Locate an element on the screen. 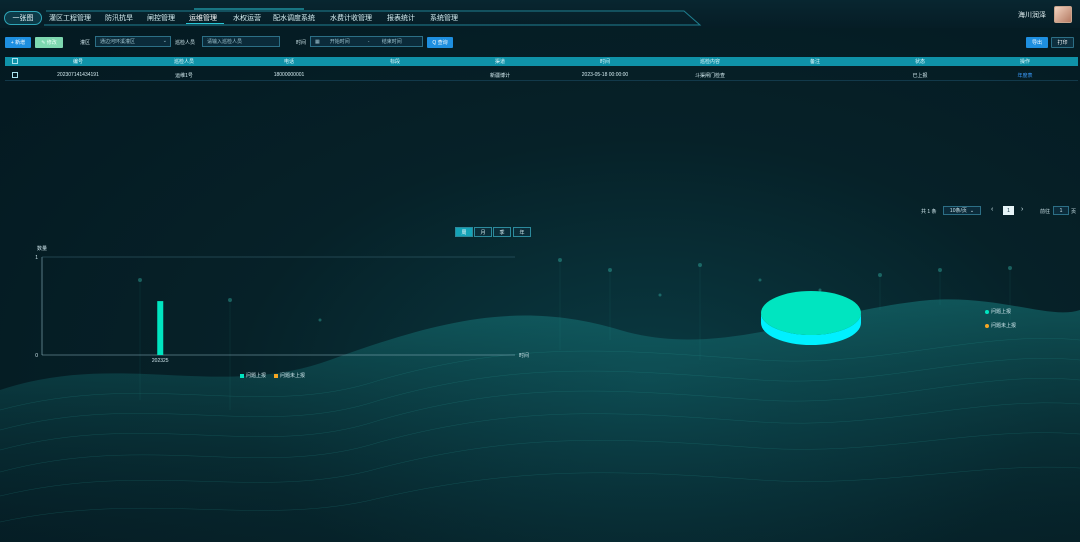  cell-time: 2023-05-18 00:00:00 is located at coordinates (605, 75).